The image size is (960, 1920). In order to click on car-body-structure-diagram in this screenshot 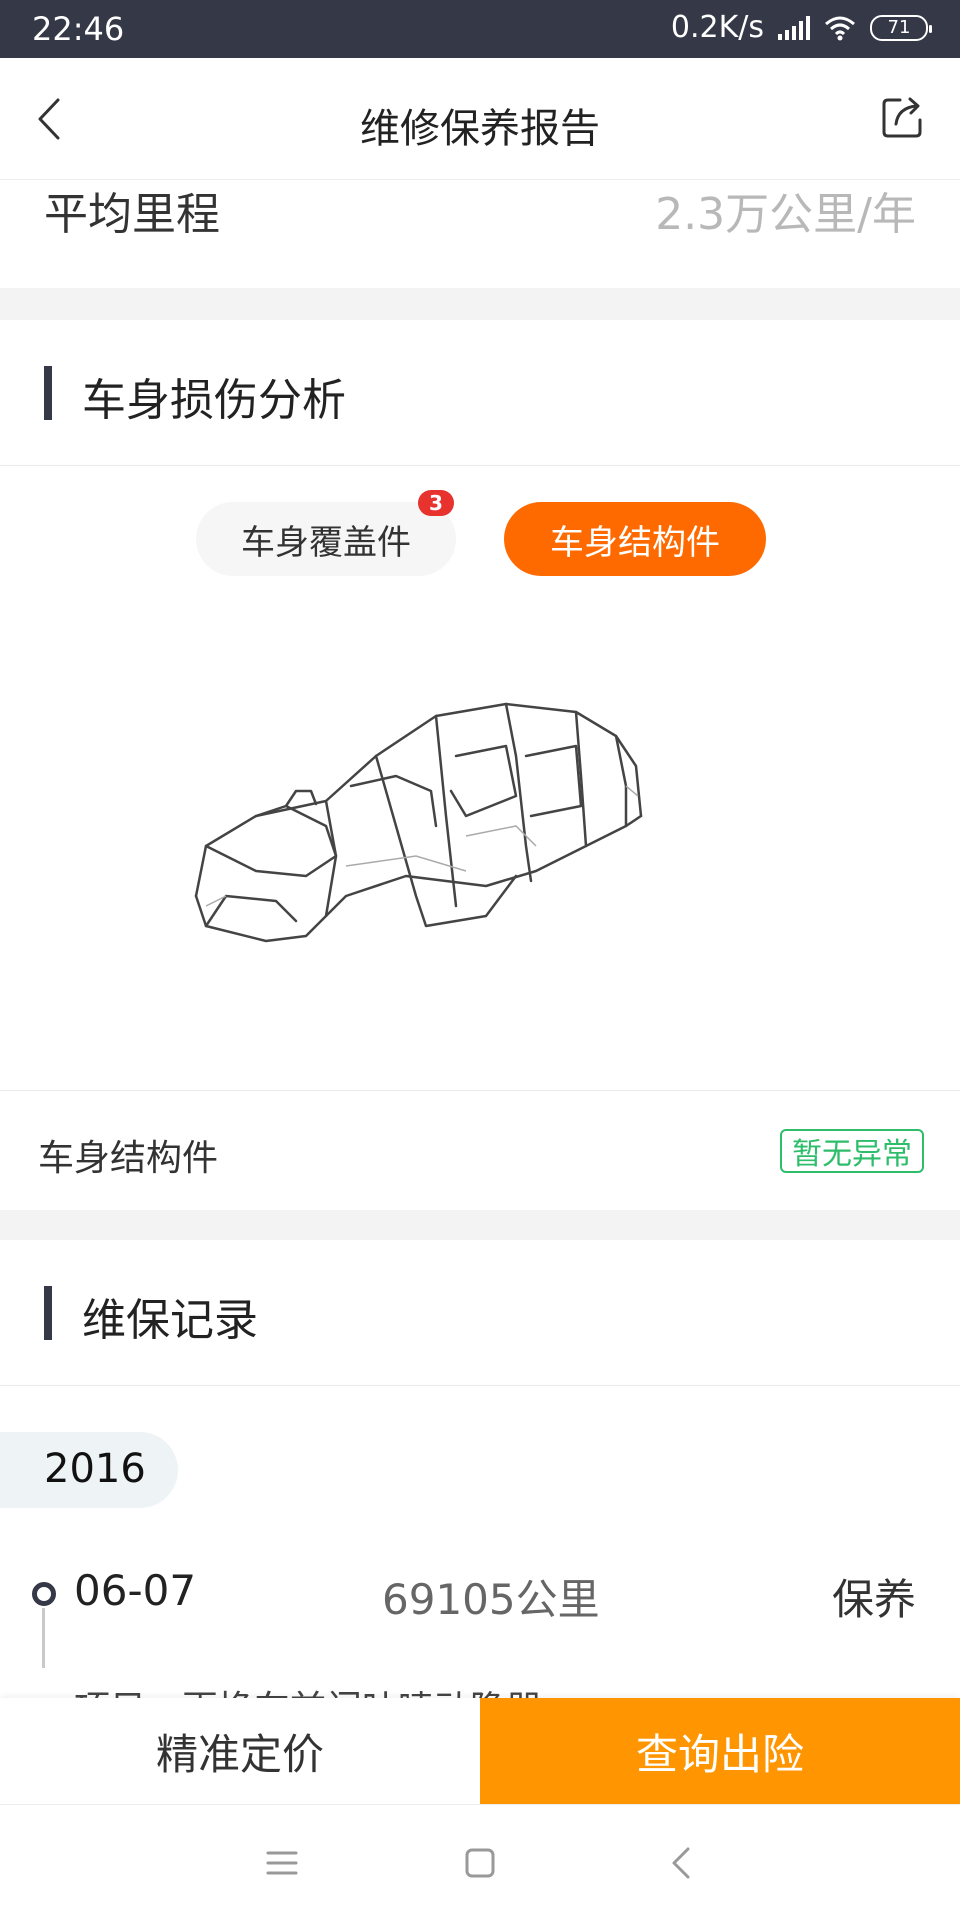, I will do `click(418, 822)`.